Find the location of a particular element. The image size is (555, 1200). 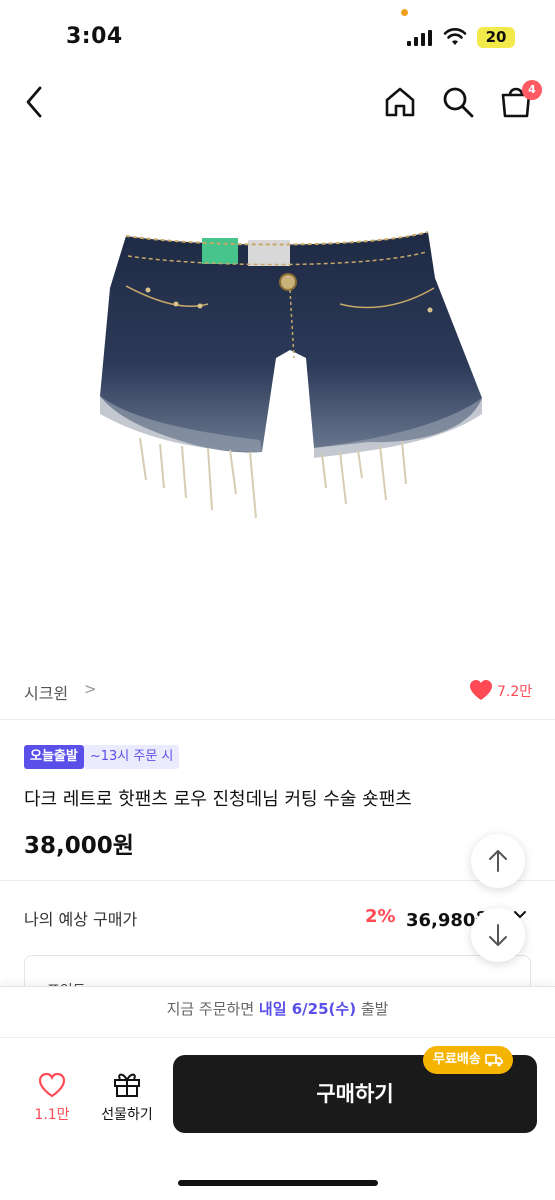

like-count: 7.2만 is located at coordinates (515, 692).